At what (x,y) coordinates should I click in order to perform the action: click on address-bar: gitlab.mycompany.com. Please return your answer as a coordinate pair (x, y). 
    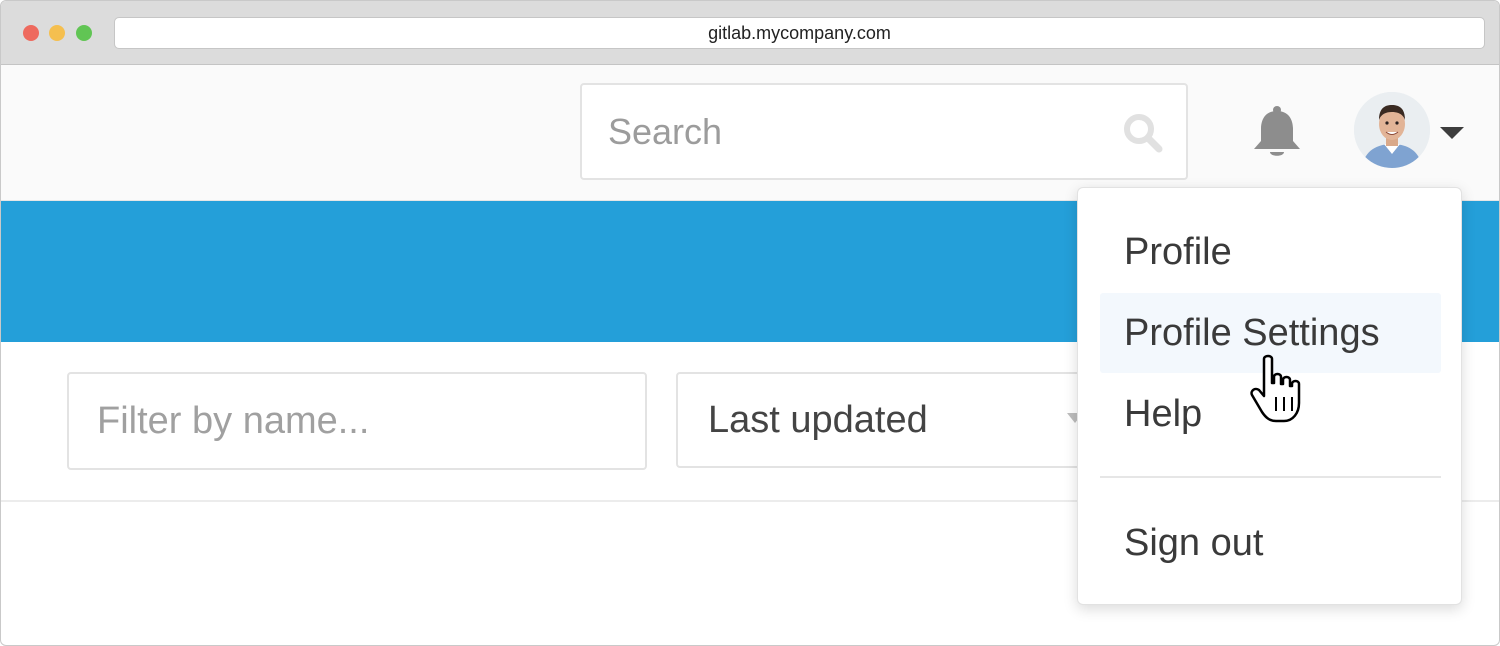
    Looking at the image, I should click on (799, 33).